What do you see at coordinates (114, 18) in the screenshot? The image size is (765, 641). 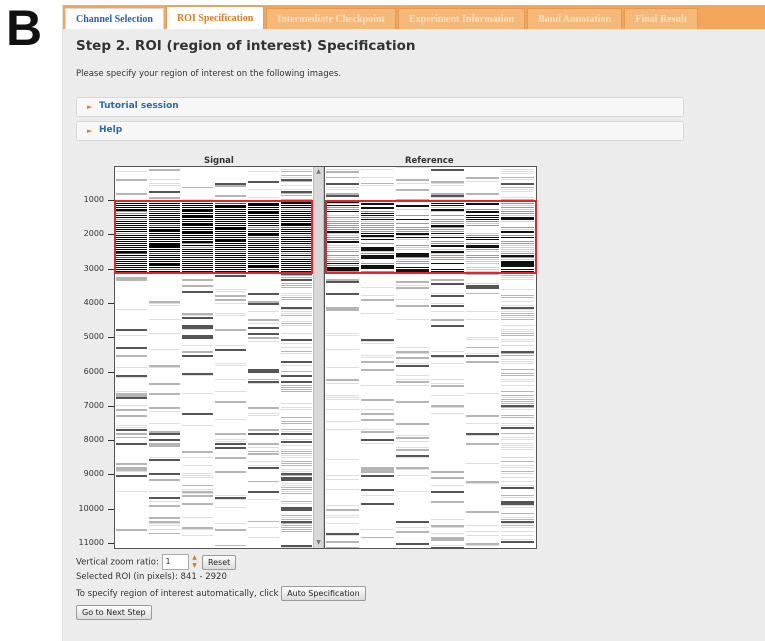 I see `tab-channel-selection: Channel Selection` at bounding box center [114, 18].